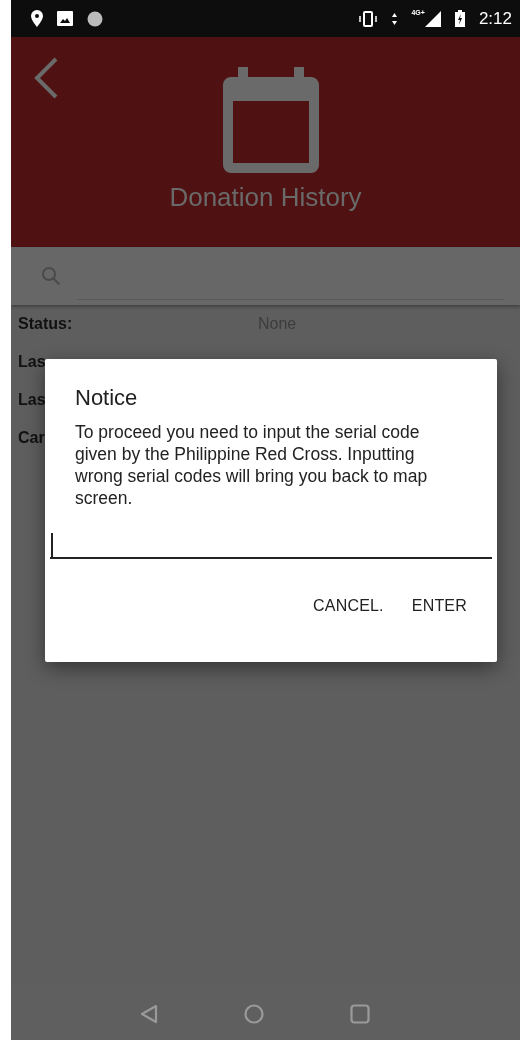 The image size is (520, 1040). Describe the element at coordinates (348, 606) in the screenshot. I see `cancel-button: CANCEL.` at that location.